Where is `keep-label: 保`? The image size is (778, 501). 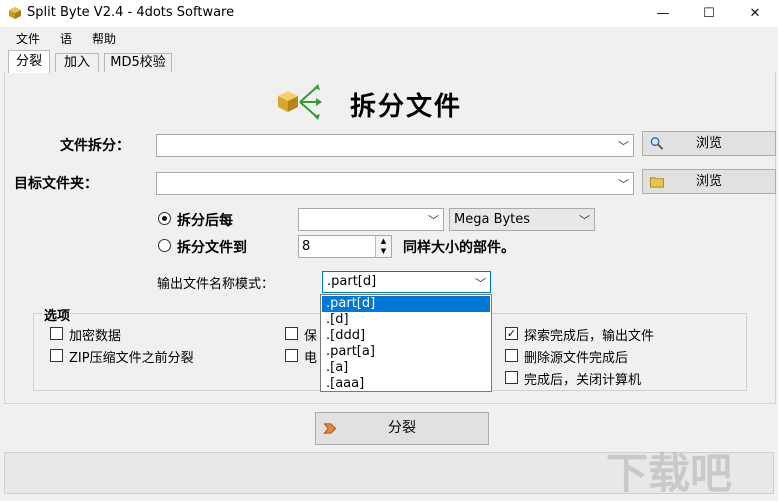 keep-label: 保 is located at coordinates (311, 336).